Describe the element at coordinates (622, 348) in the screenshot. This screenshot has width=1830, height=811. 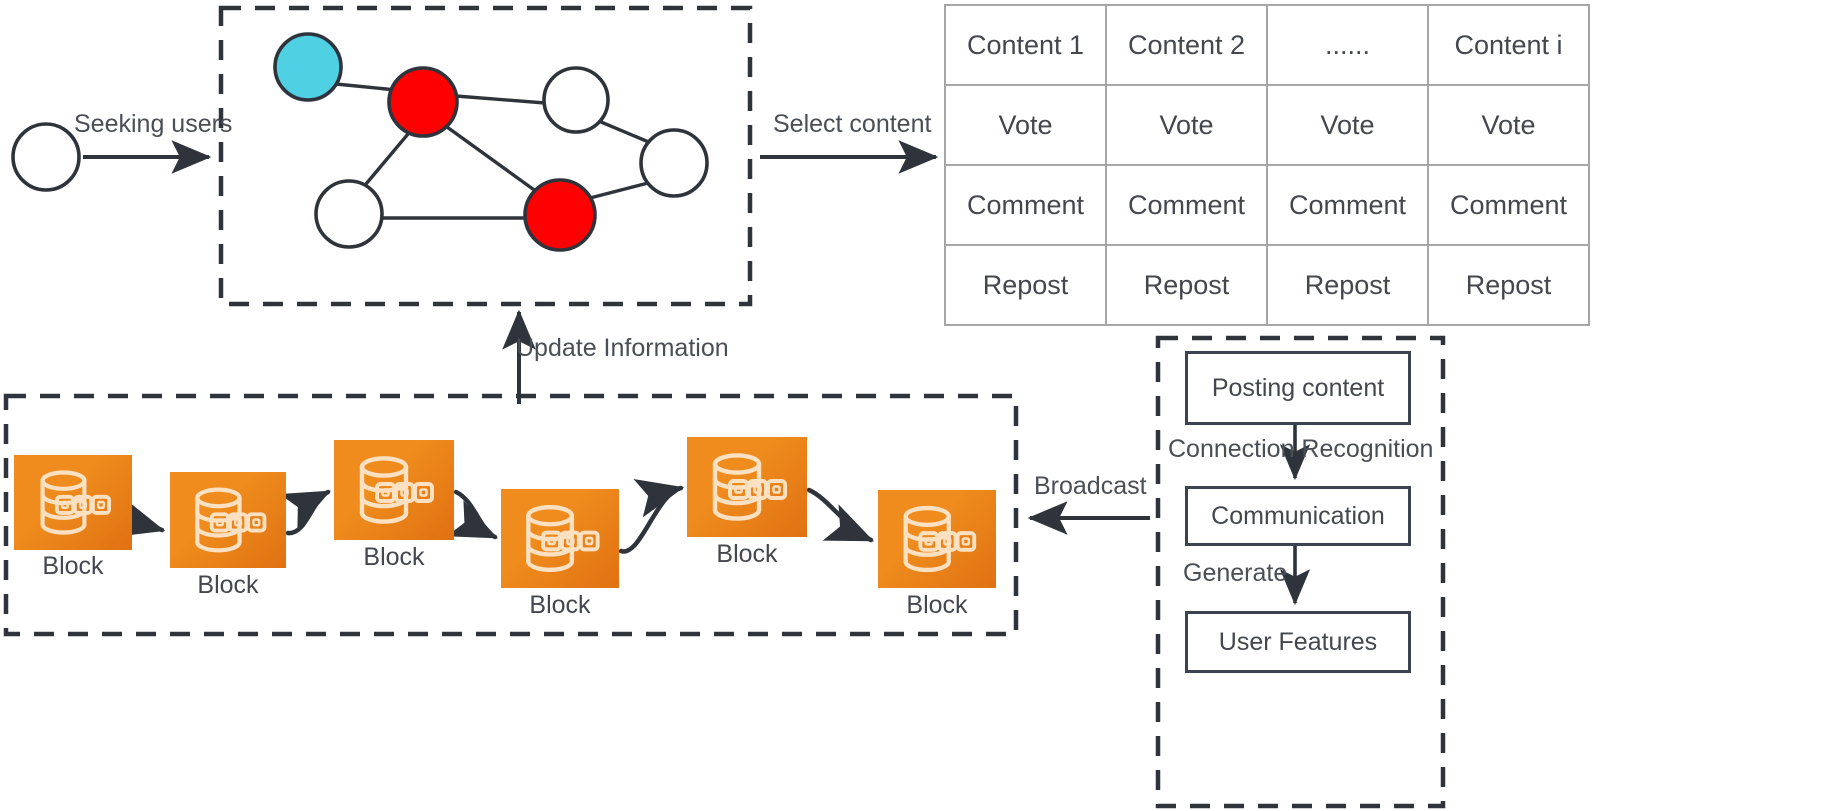
I see `label-update-information: Update Information` at that location.